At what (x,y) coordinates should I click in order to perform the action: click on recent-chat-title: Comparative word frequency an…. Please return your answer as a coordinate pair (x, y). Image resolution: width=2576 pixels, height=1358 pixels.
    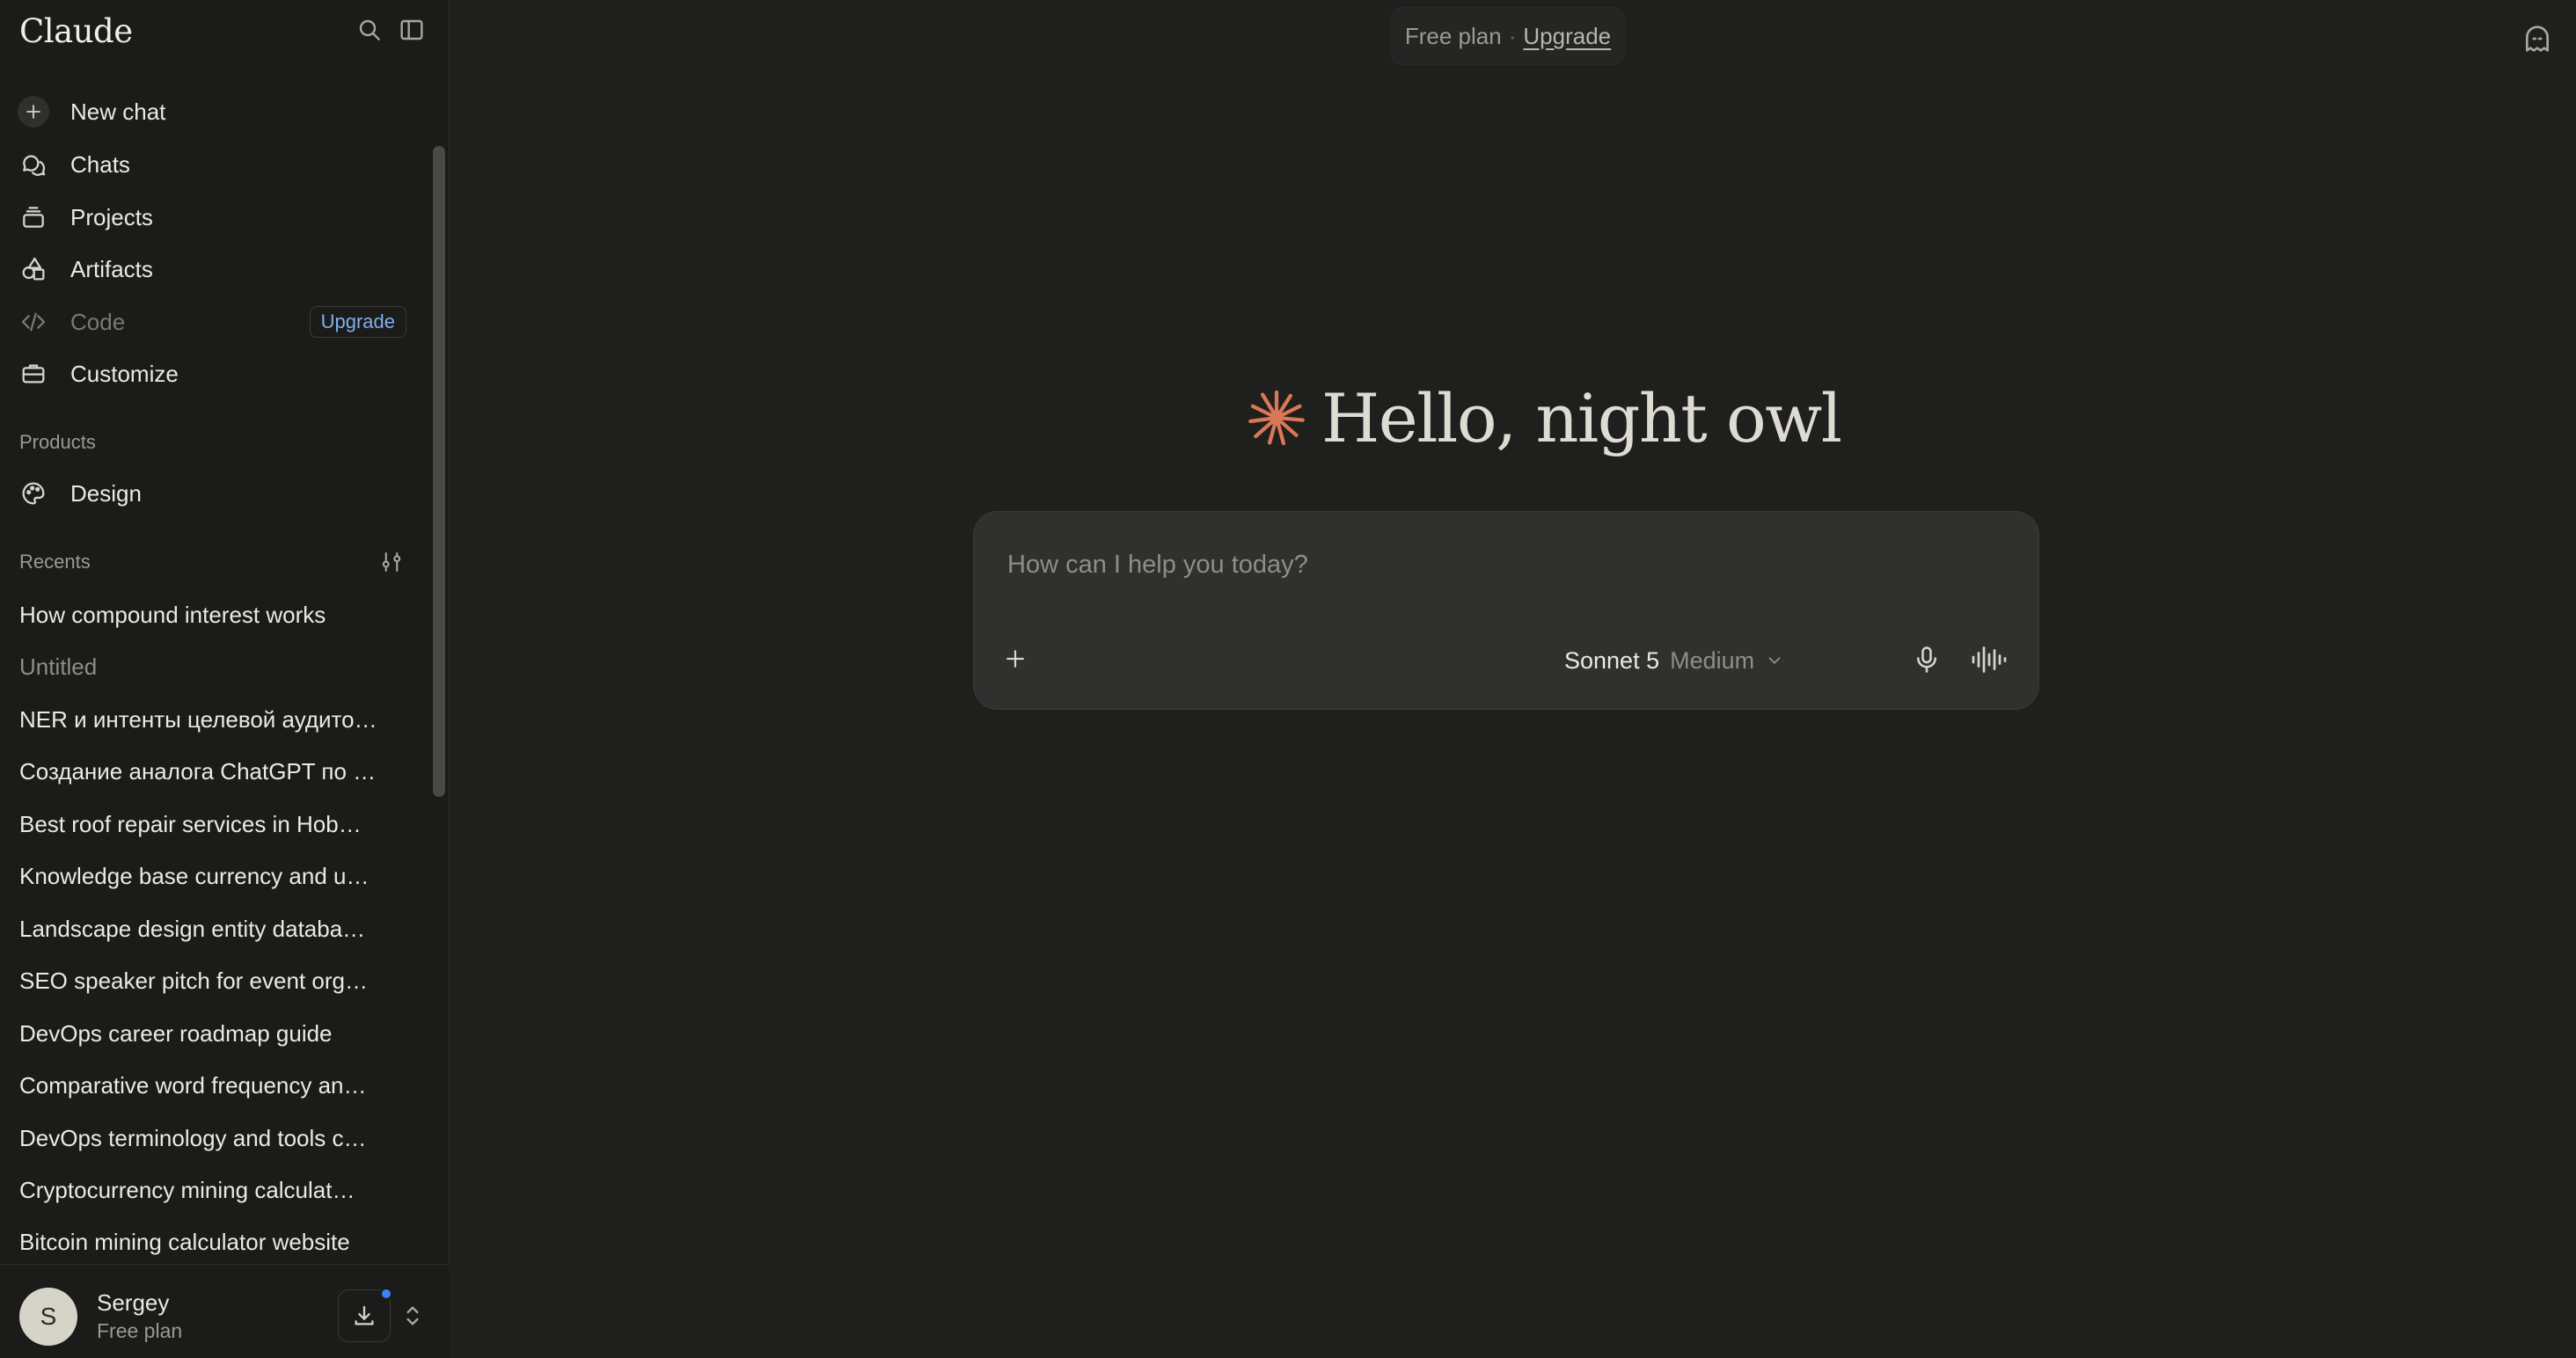
    Looking at the image, I should click on (193, 1085).